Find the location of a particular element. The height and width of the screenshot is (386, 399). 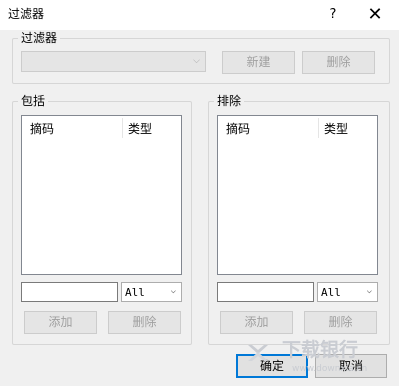

filter-group-legend: 过滤器 is located at coordinates (39, 38).